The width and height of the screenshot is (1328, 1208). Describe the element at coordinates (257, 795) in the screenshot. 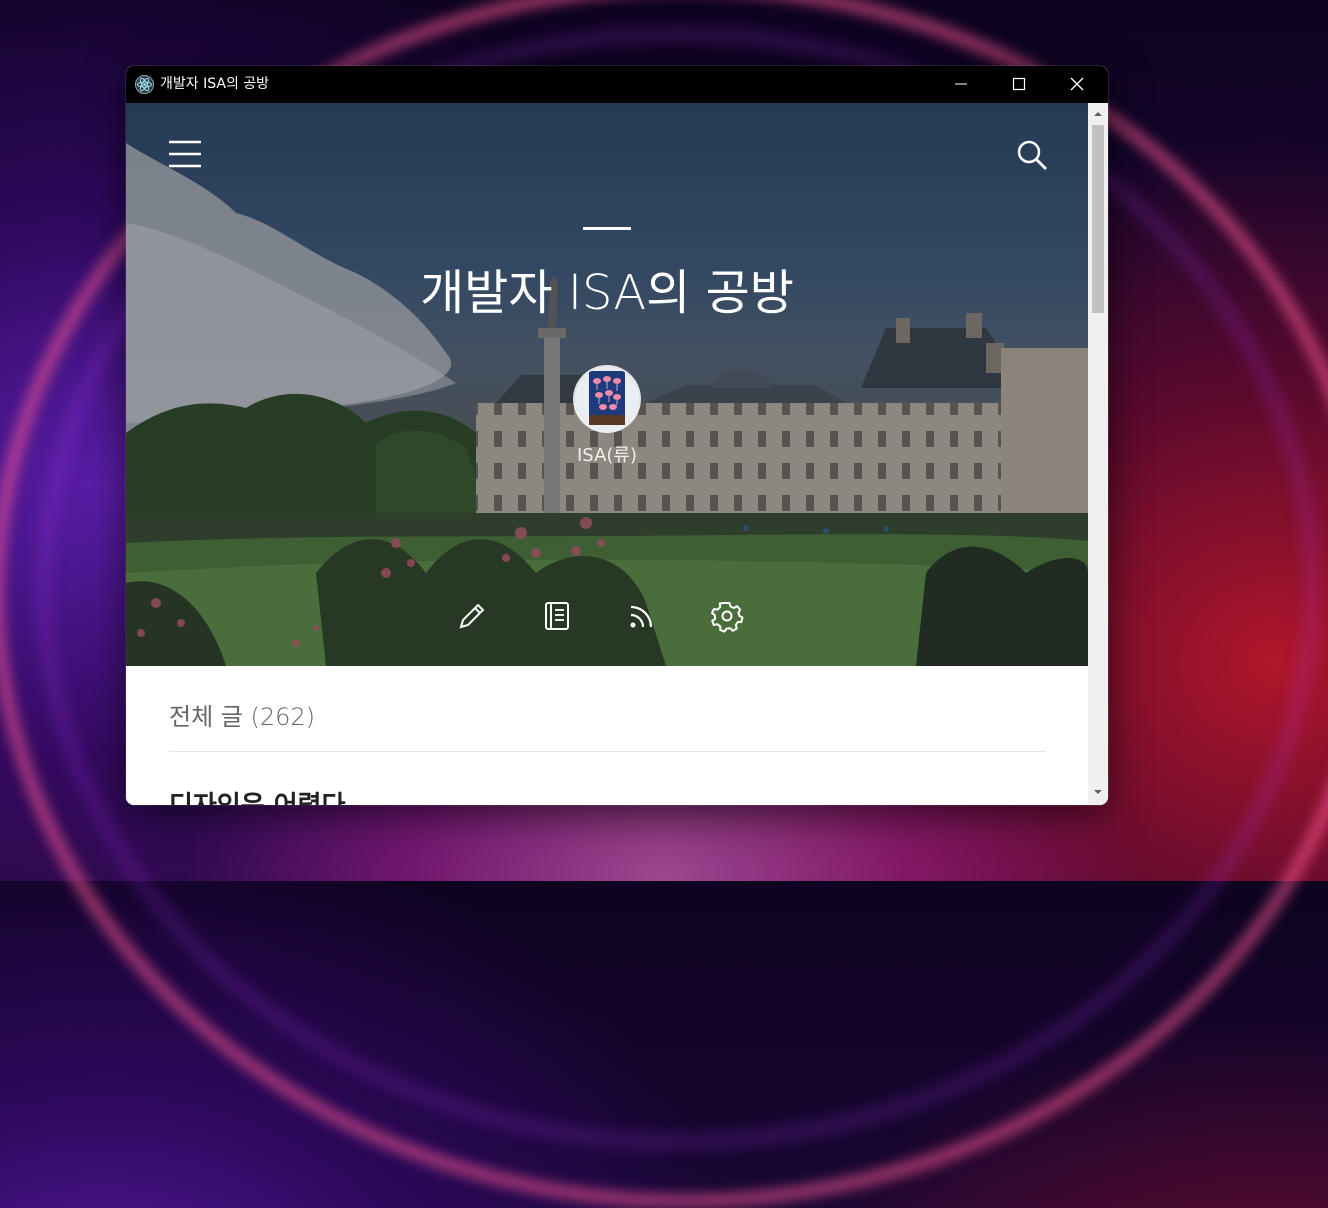

I see `post-title-link: 디자인은 어렵다` at that location.